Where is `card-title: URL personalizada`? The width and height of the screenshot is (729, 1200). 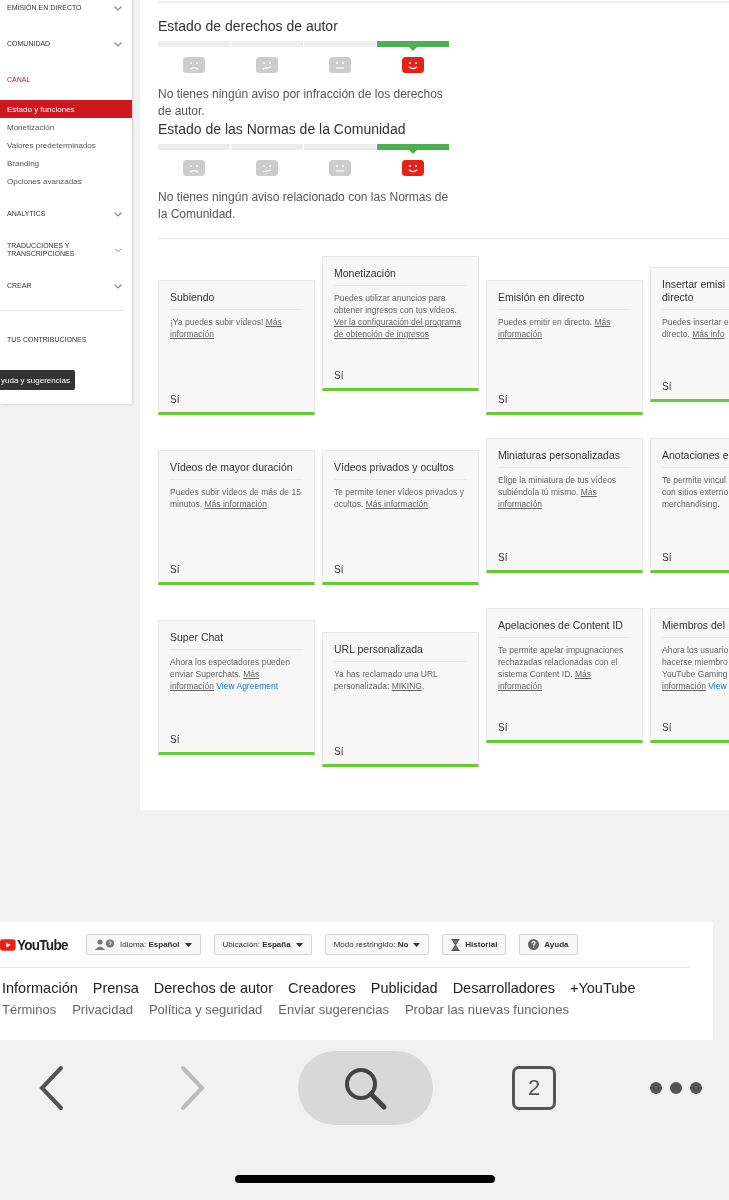 card-title: URL personalizada is located at coordinates (379, 649).